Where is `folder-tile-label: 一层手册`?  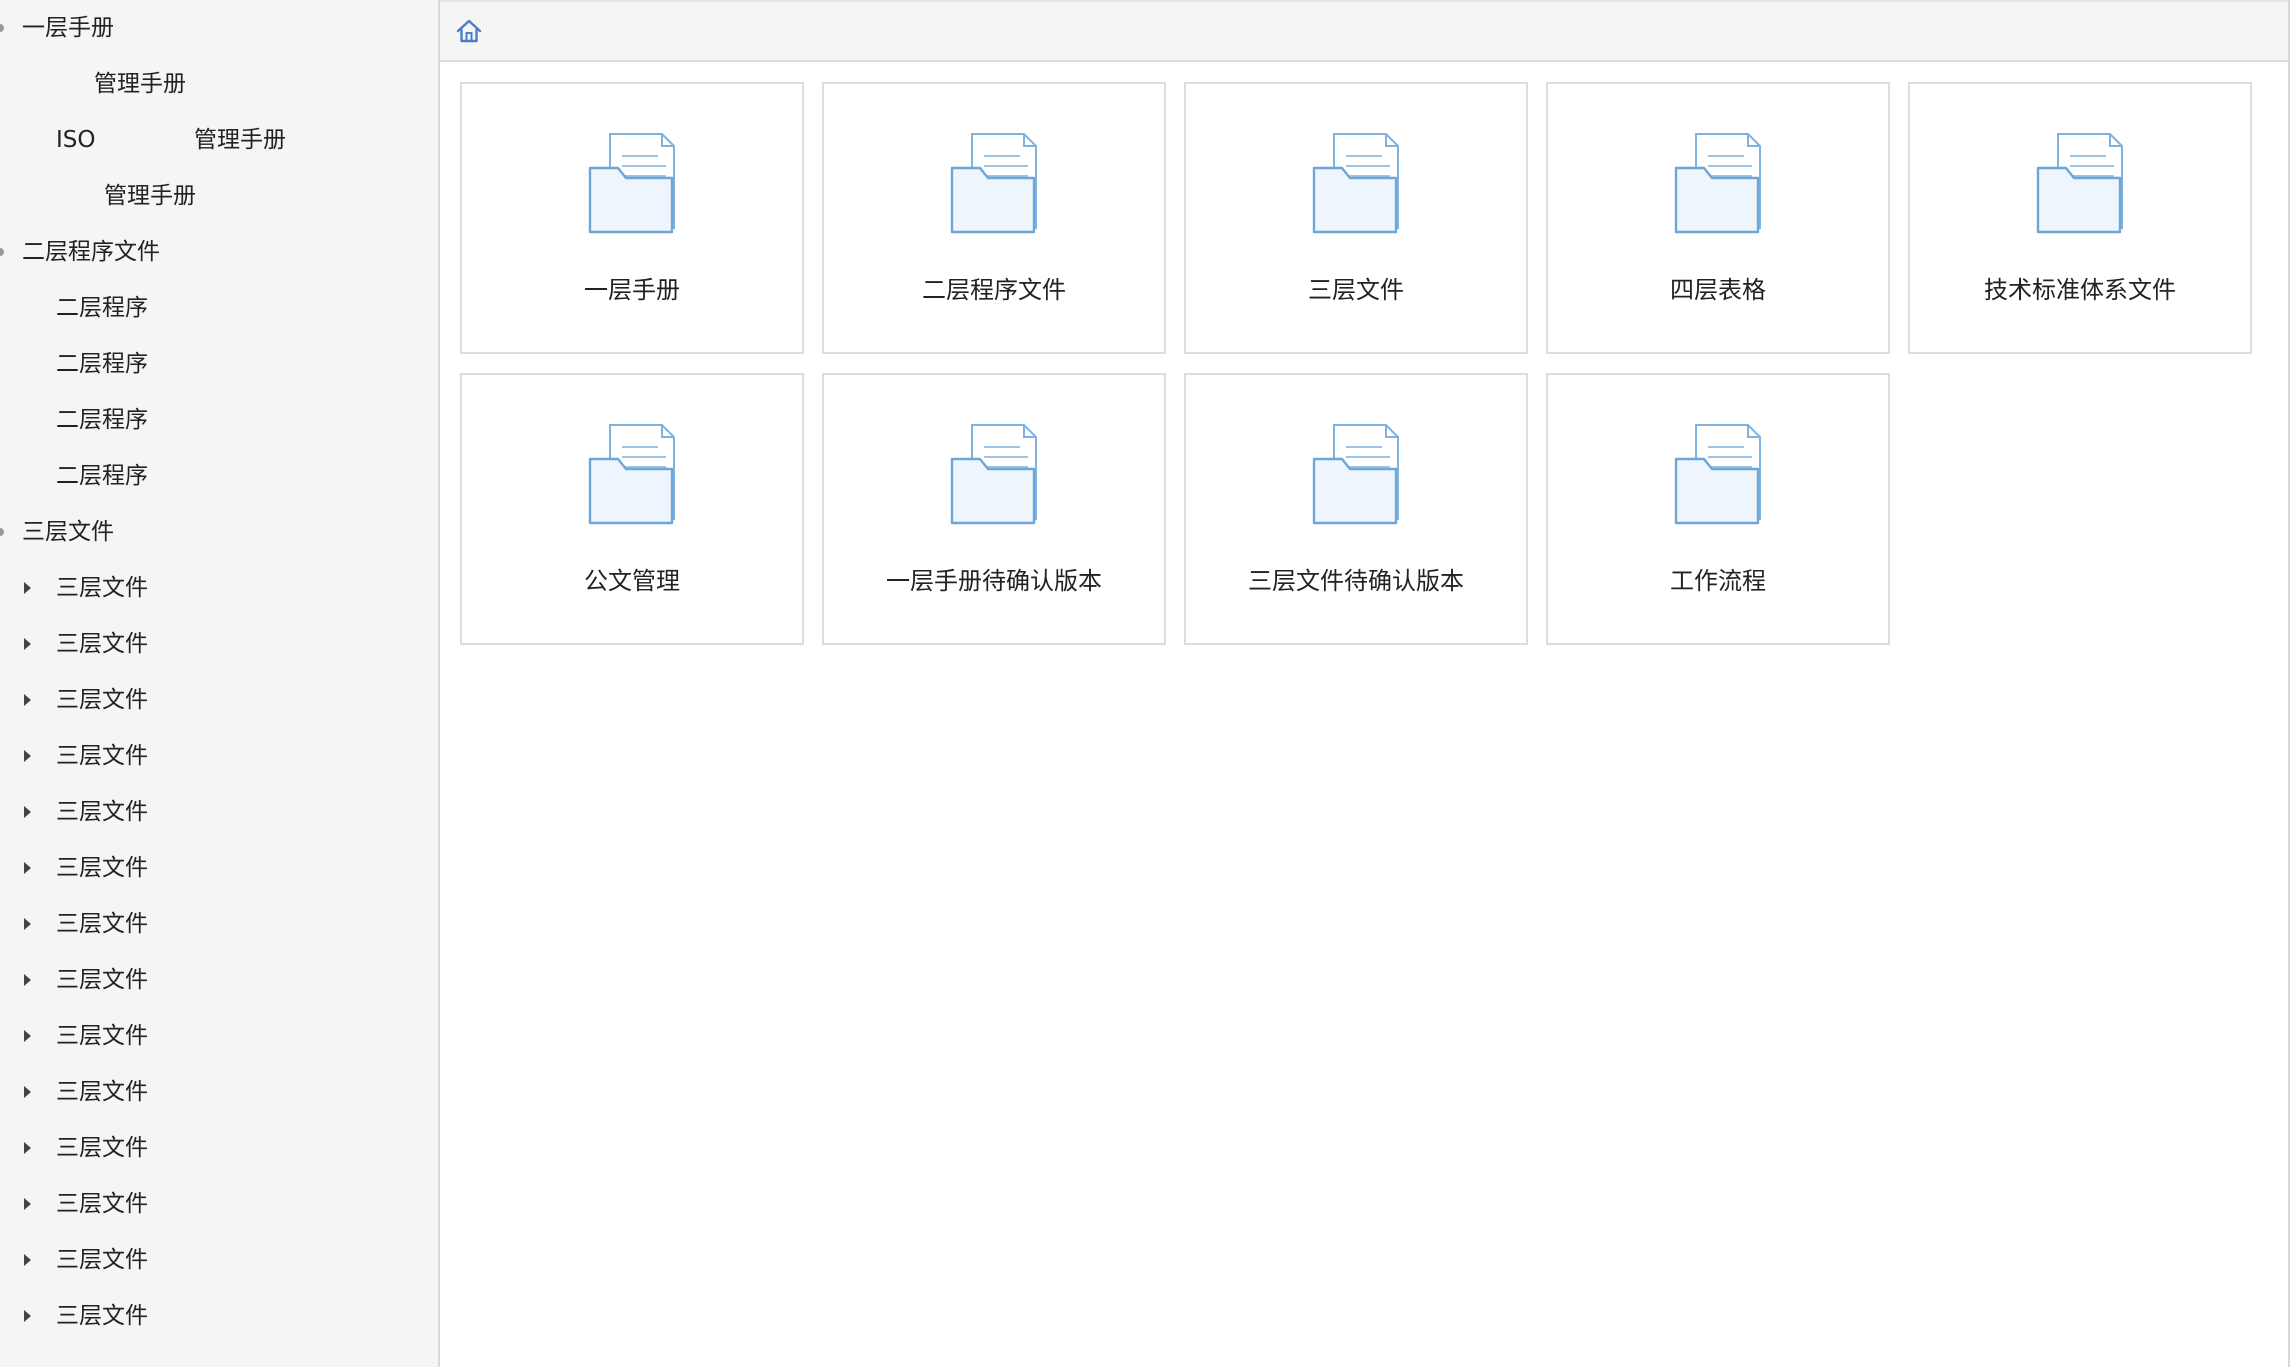 folder-tile-label: 一层手册 is located at coordinates (632, 290).